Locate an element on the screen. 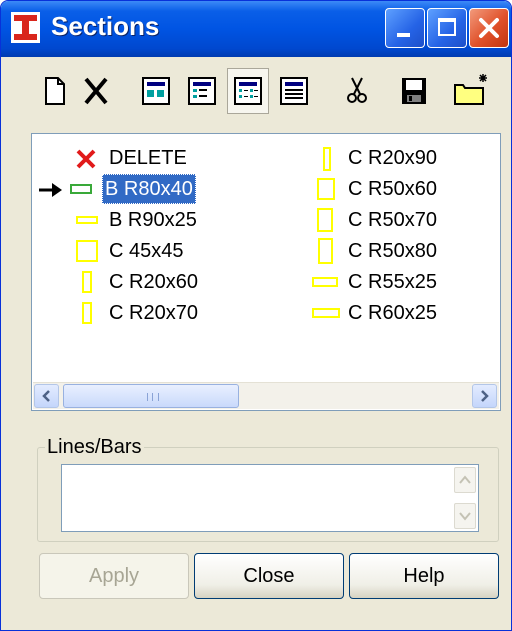 The image size is (512, 631). scroll-left-button is located at coordinates (46, 396).